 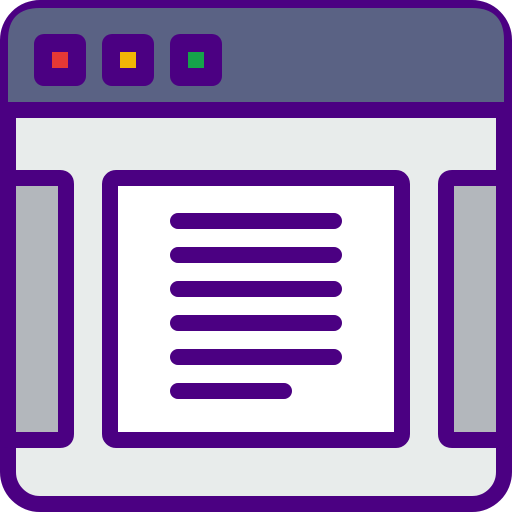 I want to click on minimize-dot-icon, so click(x=128, y=60).